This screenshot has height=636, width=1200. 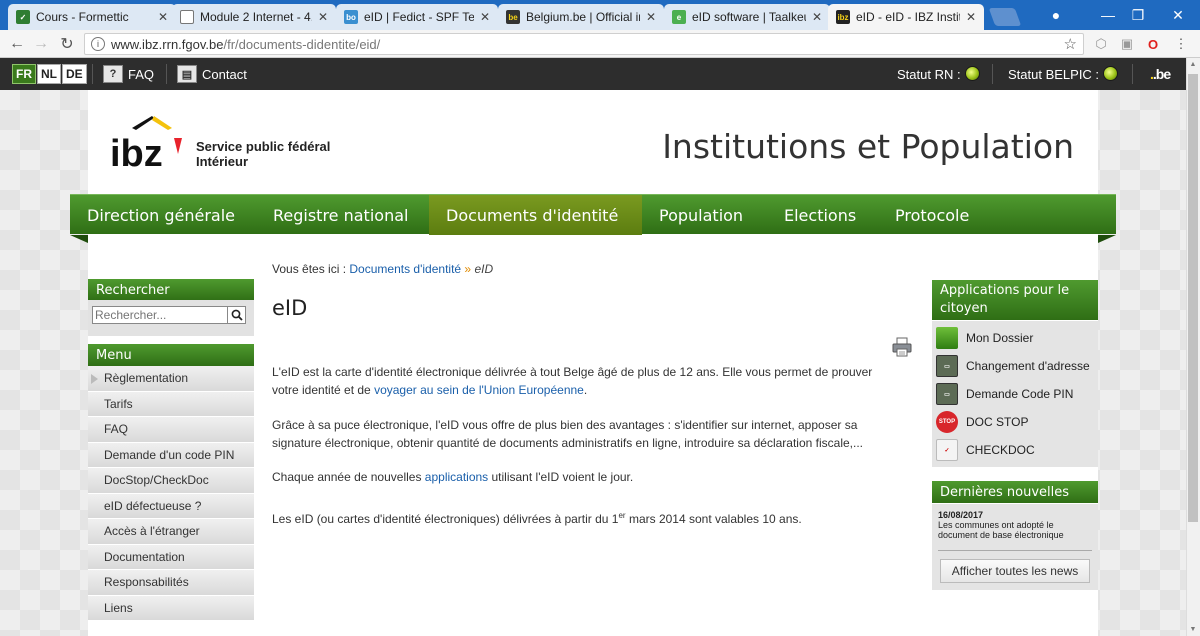 I want to click on language-nl: NL, so click(x=49, y=74).